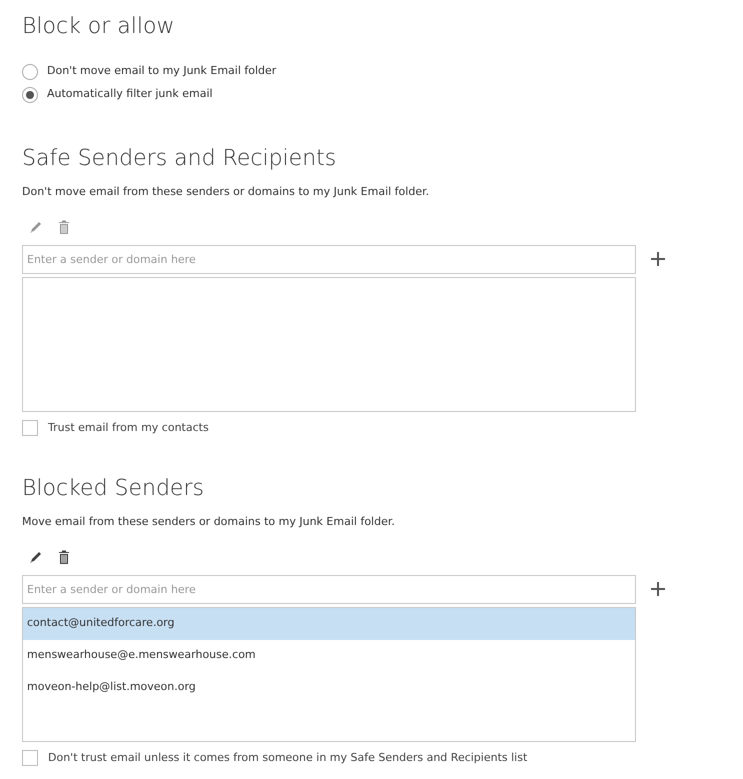 This screenshot has width=743, height=779. I want to click on sender-list-item: moveon-help@list.moveon.org, so click(329, 688).